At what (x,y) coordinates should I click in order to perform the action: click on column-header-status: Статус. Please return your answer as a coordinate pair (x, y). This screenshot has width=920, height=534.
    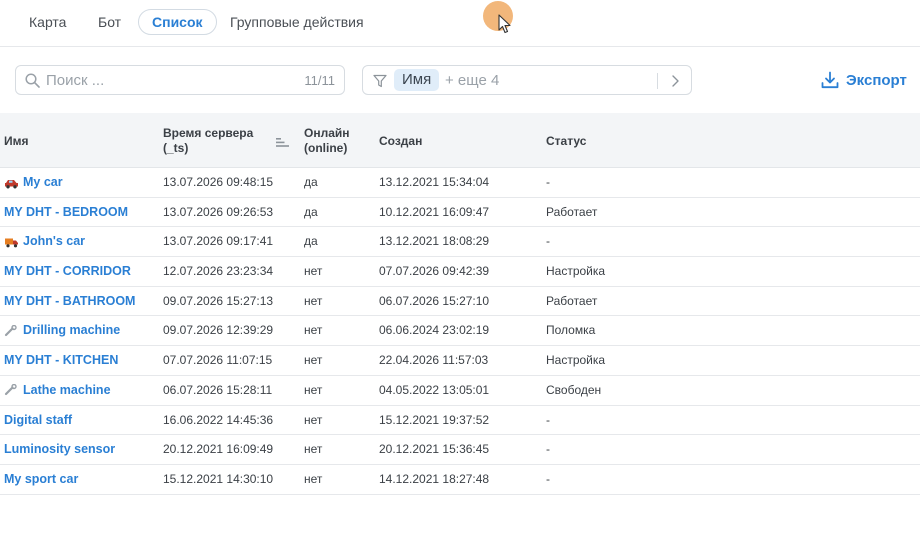
    Looking at the image, I should click on (566, 141).